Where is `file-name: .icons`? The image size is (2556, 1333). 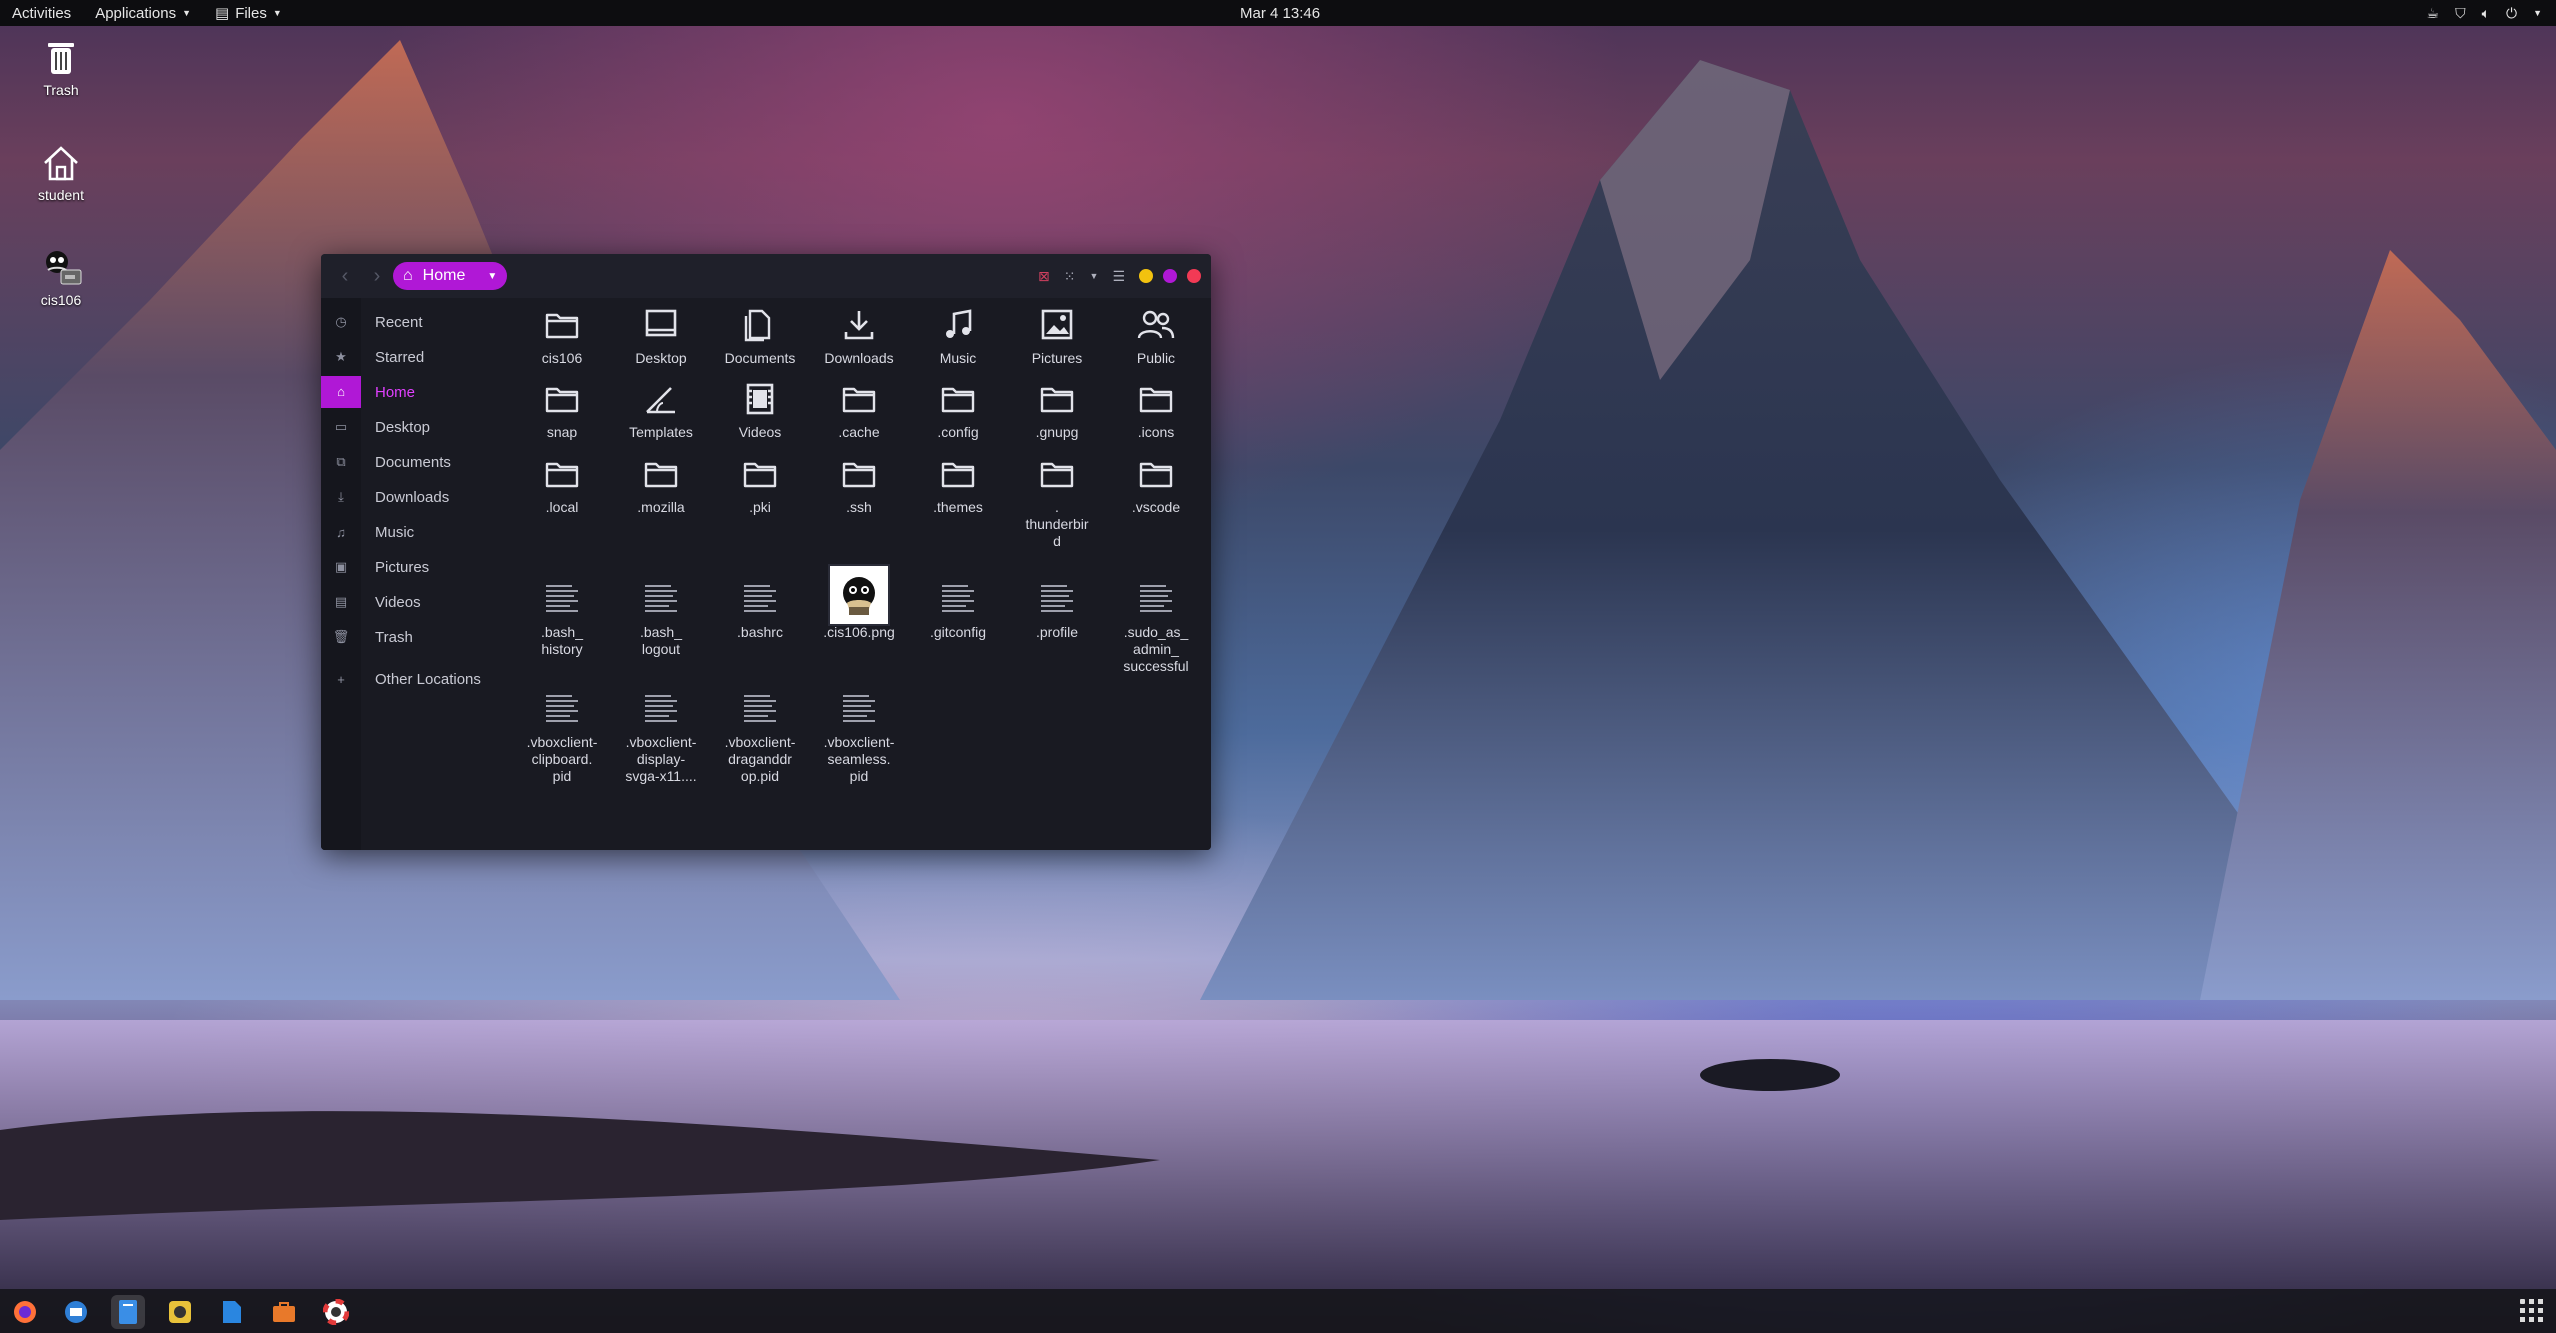 file-name: .icons is located at coordinates (1156, 432).